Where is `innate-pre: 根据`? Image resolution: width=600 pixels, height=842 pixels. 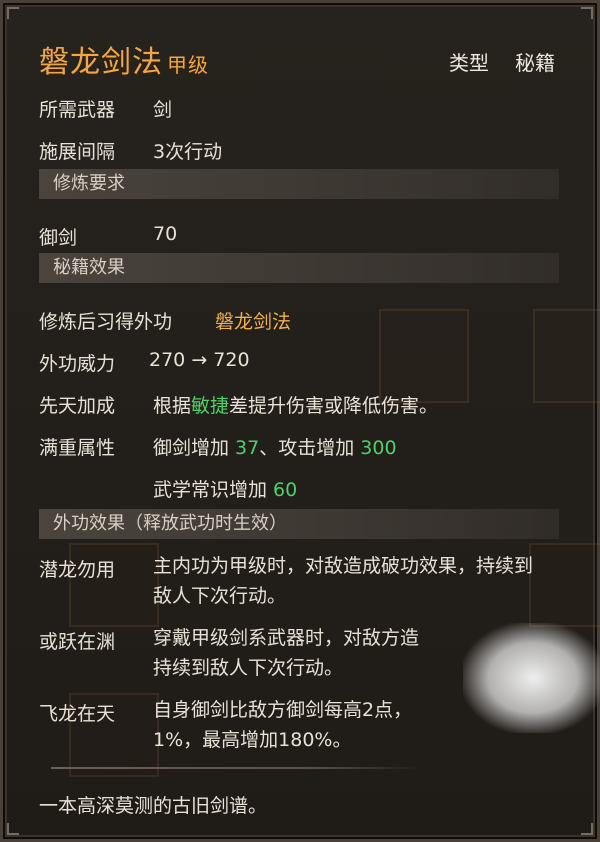 innate-pre: 根据 is located at coordinates (172, 406).